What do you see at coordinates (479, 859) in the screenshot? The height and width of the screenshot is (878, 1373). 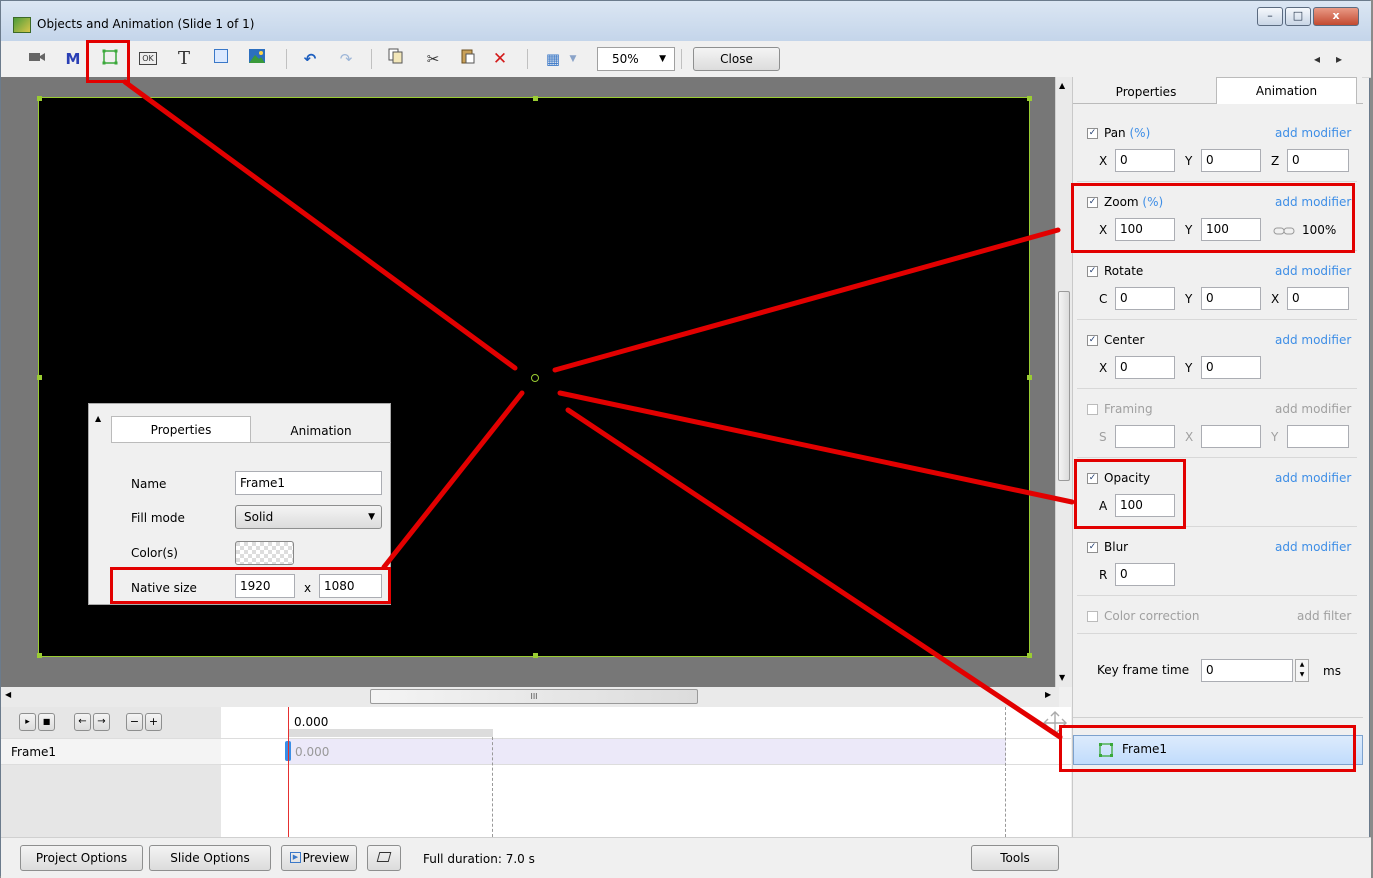 I see `full-duration: Full duration: 7.0 s` at bounding box center [479, 859].